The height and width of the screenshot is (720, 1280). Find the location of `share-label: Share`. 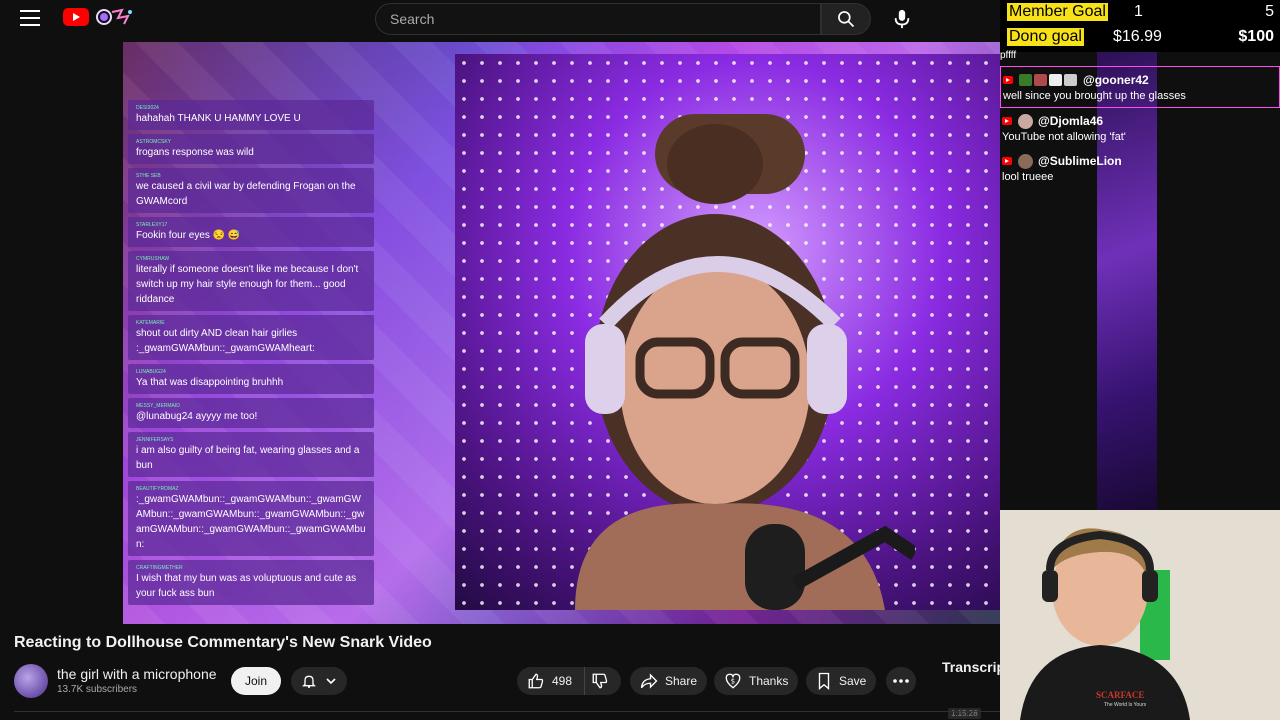

share-label: Share is located at coordinates (681, 681).